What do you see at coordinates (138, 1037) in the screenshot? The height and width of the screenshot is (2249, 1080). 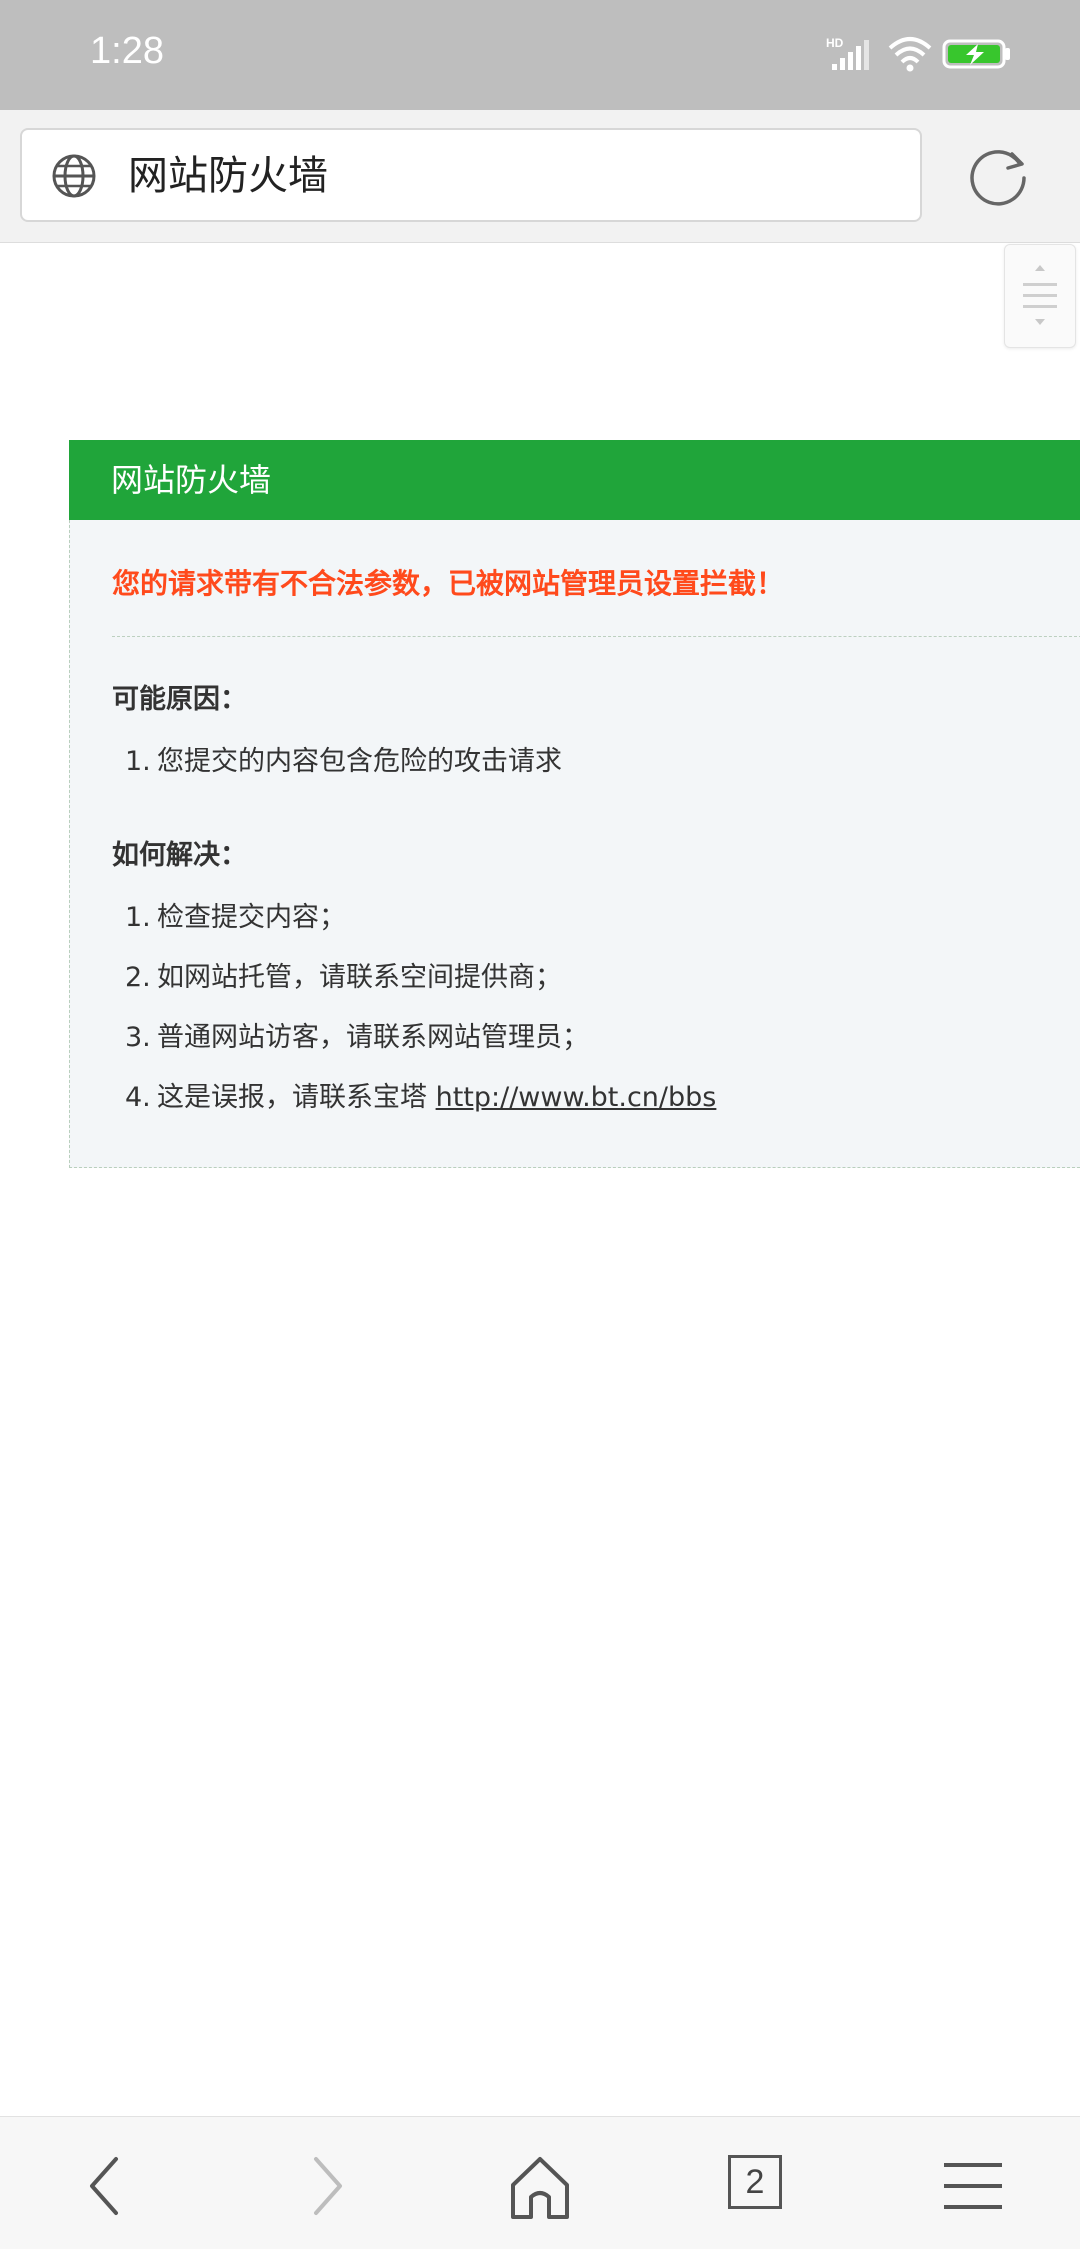 I see `list-number: 3.` at bounding box center [138, 1037].